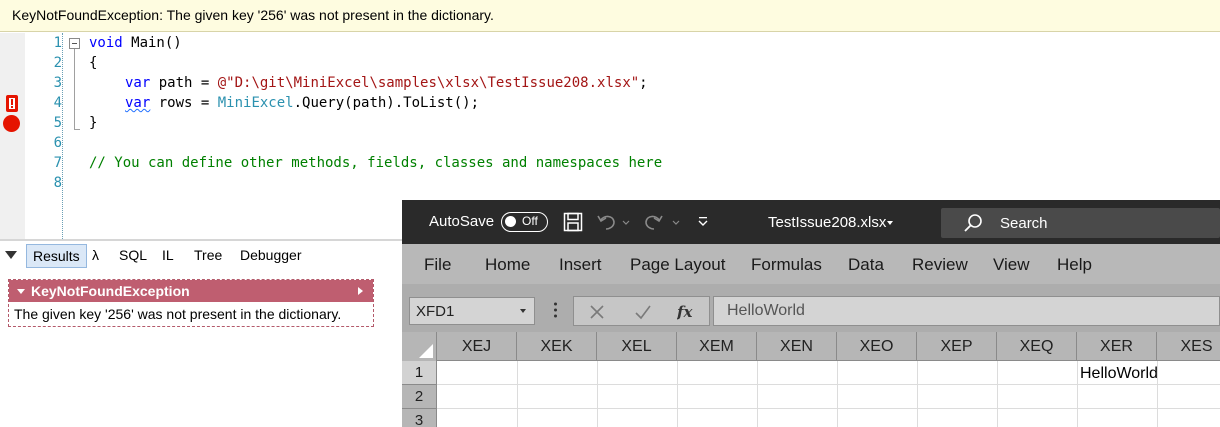  Describe the element at coordinates (866, 265) in the screenshot. I see `menu-data: Data` at that location.